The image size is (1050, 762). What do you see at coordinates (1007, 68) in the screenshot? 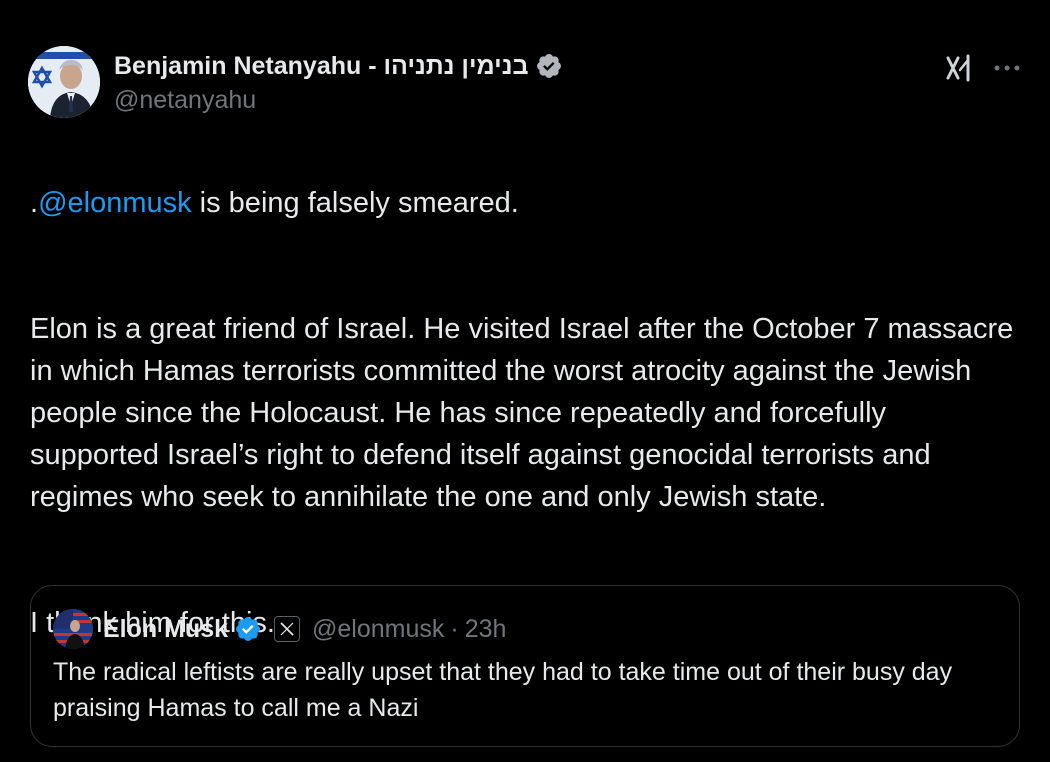
I see `more-options-icon` at bounding box center [1007, 68].